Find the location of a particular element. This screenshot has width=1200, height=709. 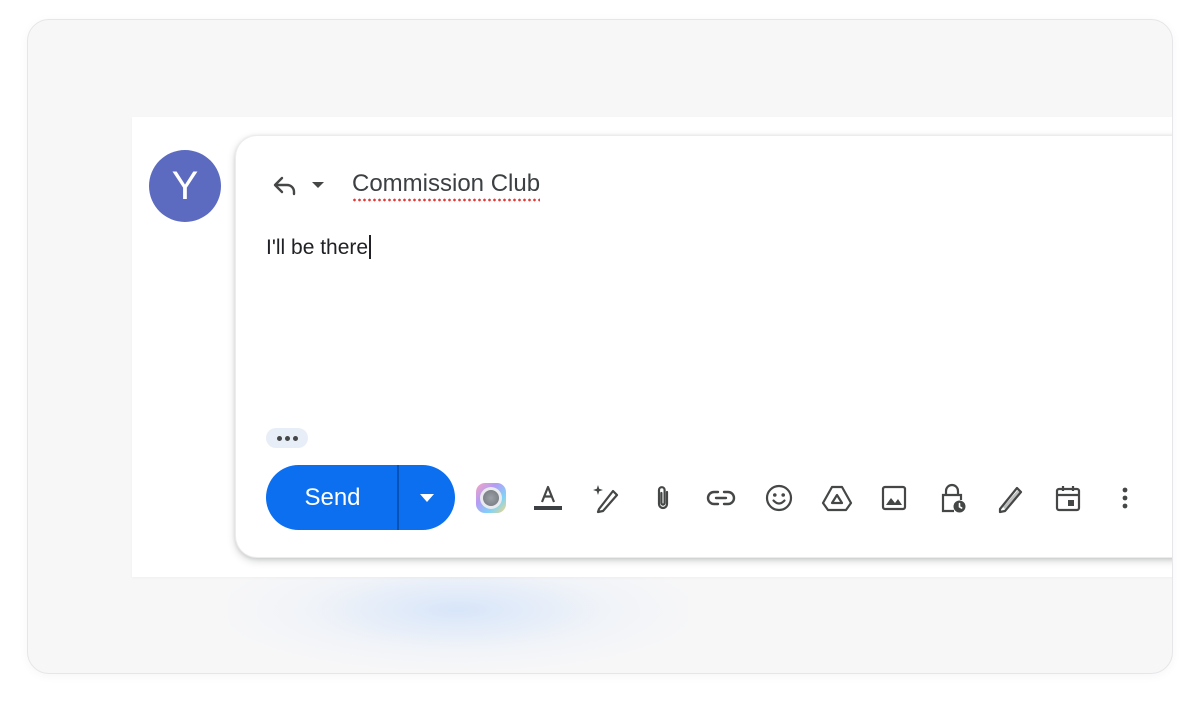

avatar: Y is located at coordinates (185, 186).